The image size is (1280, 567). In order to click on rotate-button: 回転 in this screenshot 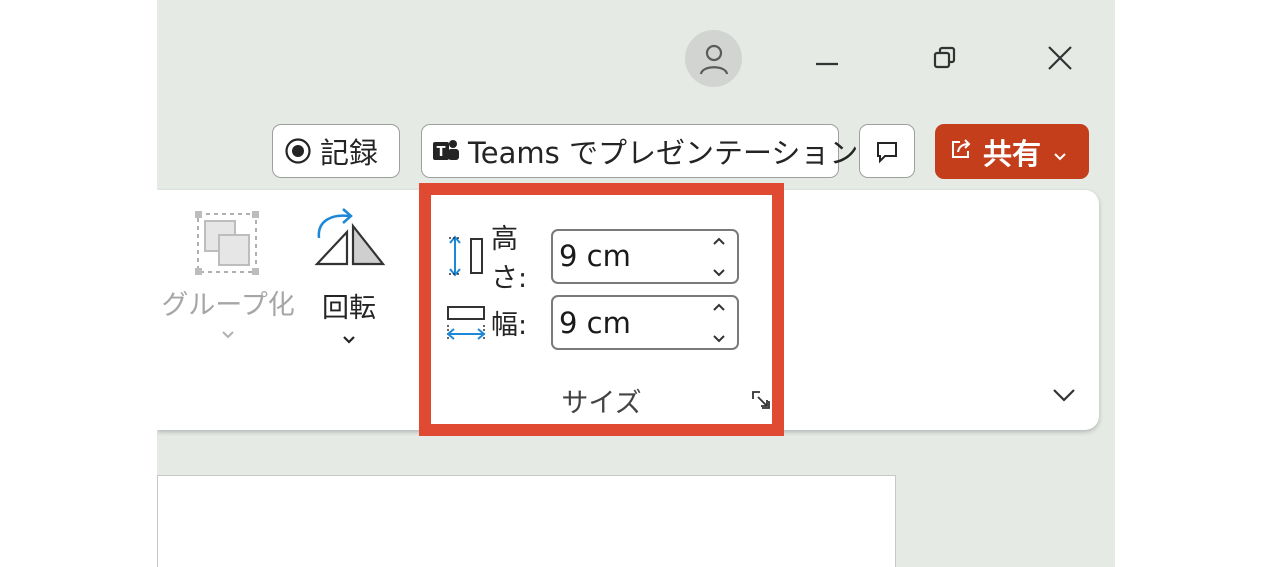, I will do `click(349, 274)`.